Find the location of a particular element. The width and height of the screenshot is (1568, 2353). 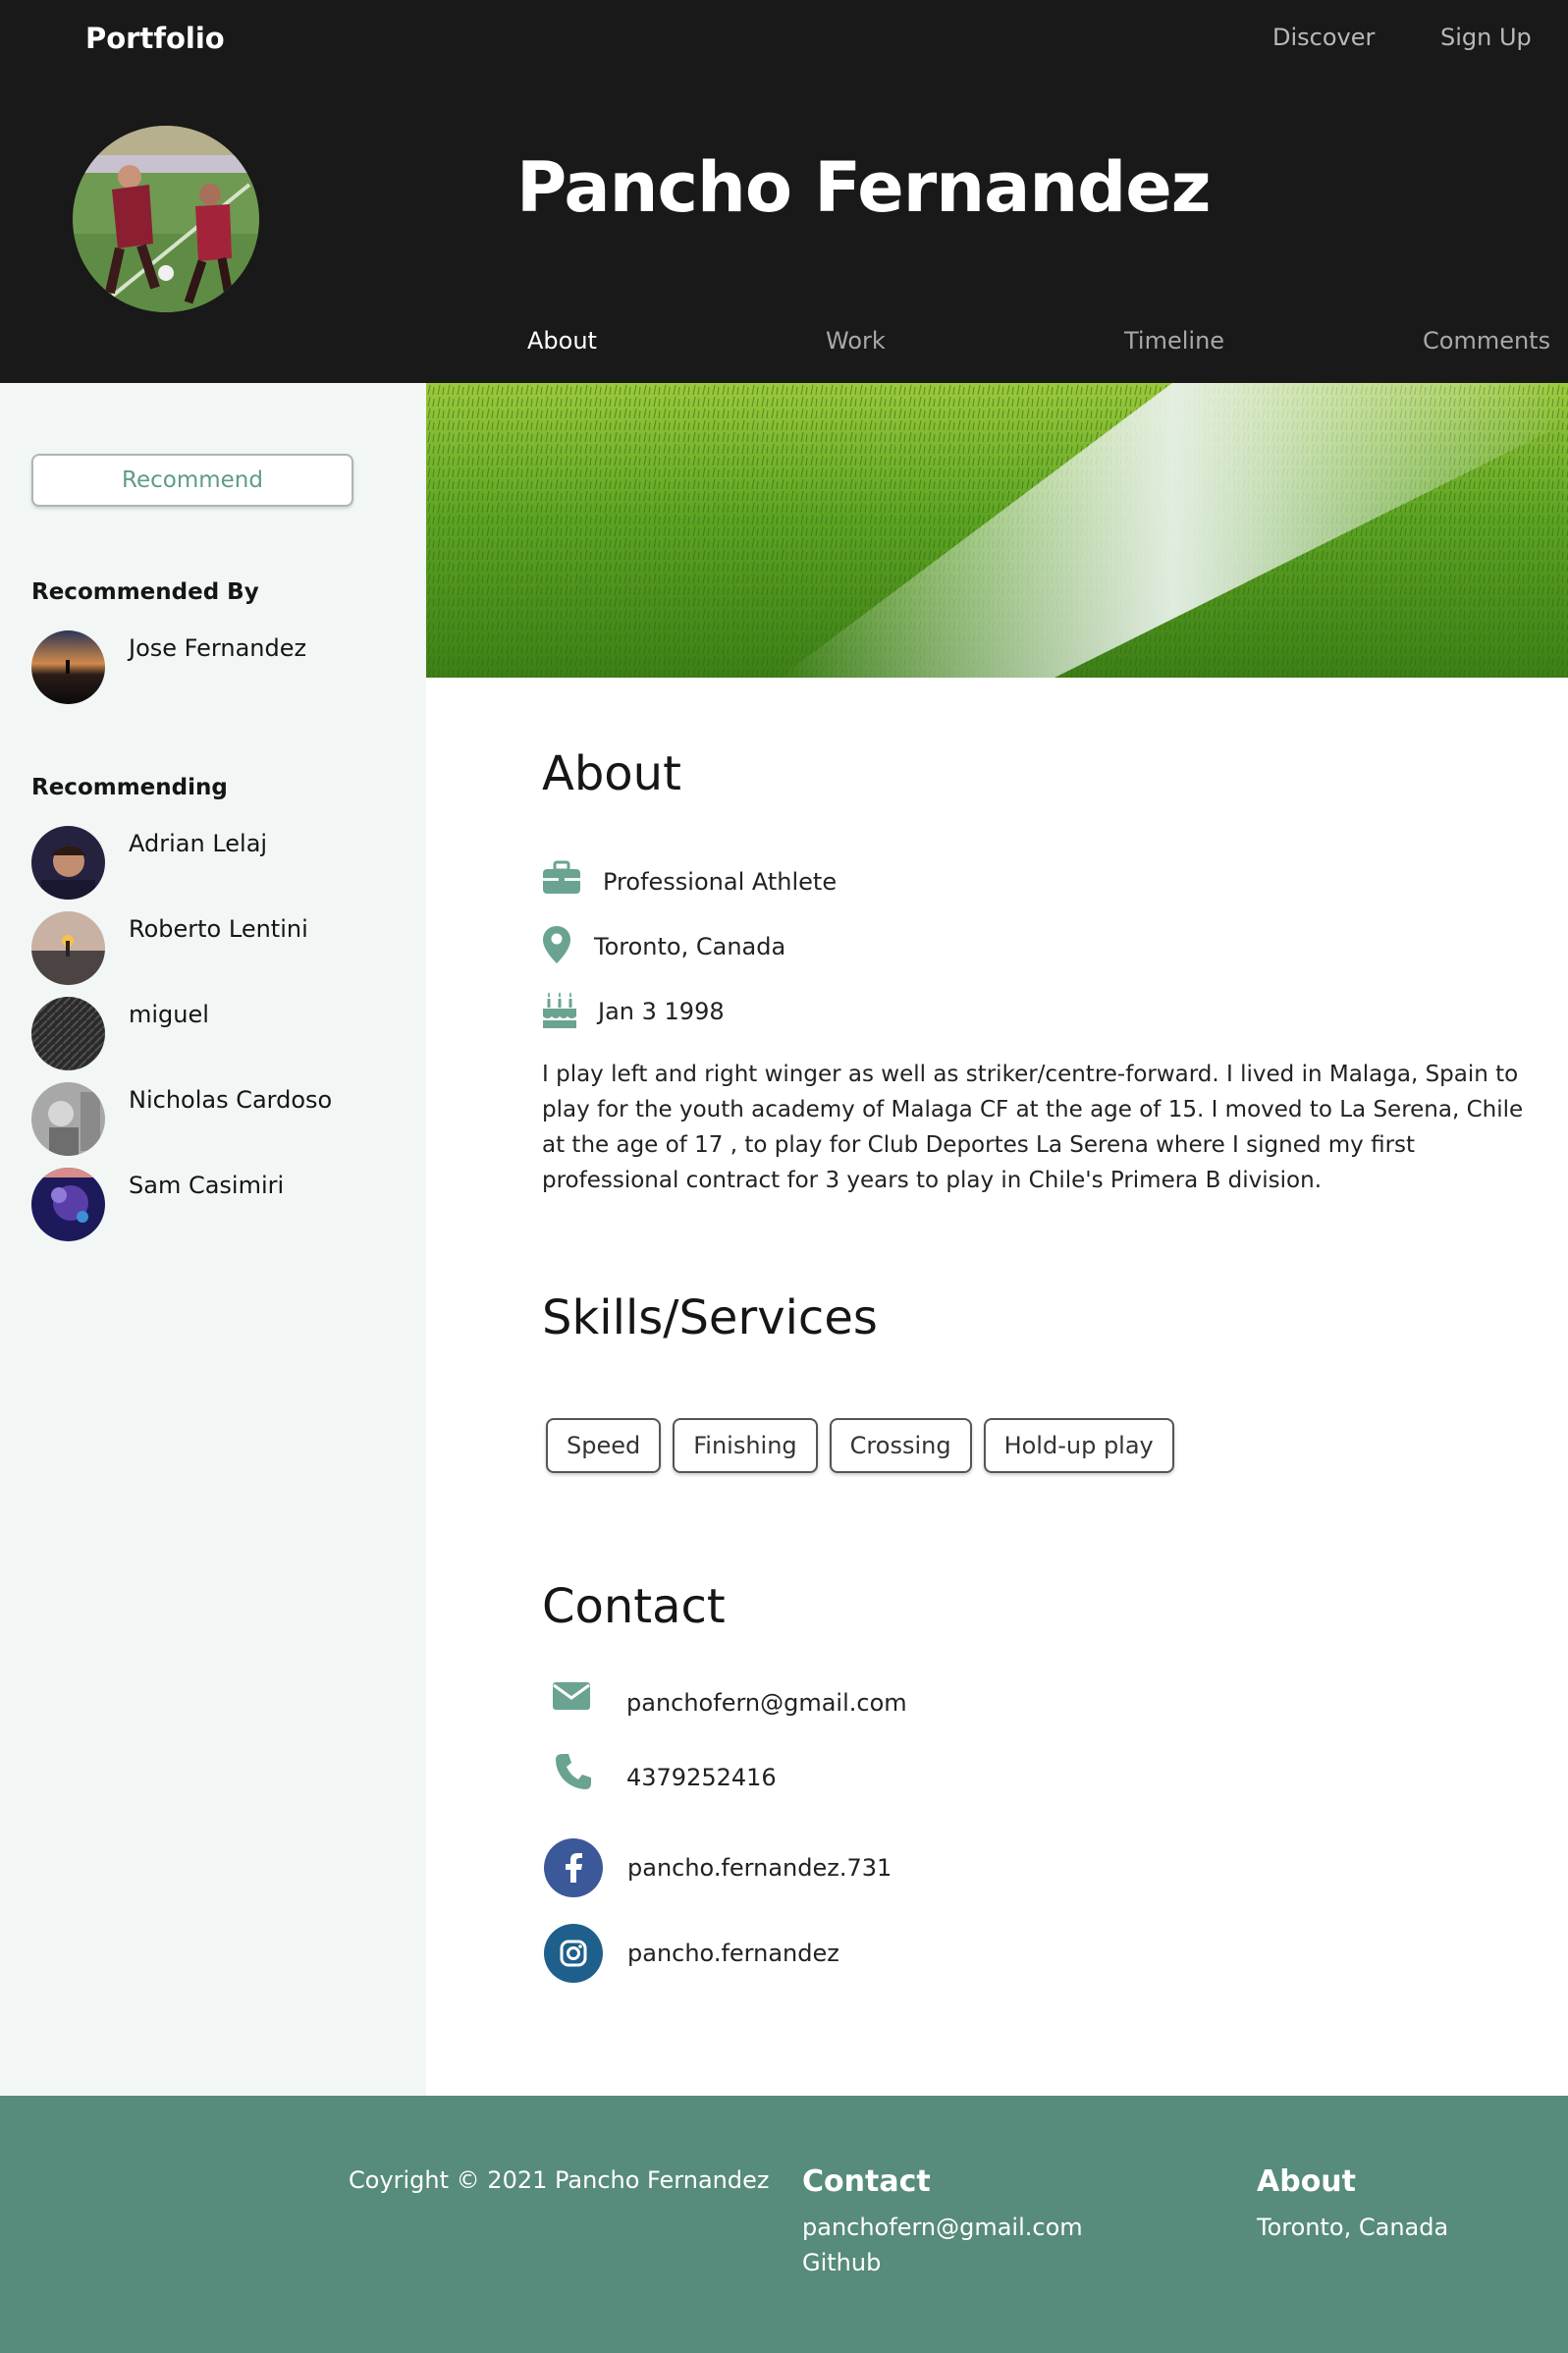

phone-icon is located at coordinates (573, 1773).